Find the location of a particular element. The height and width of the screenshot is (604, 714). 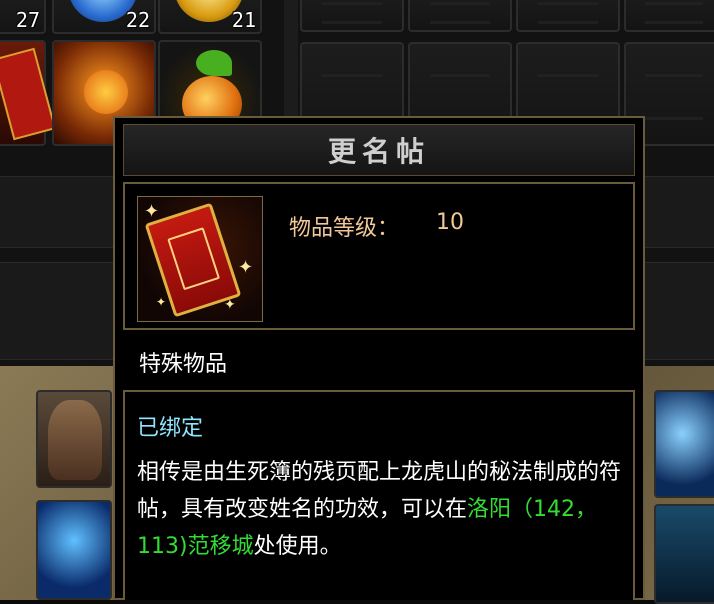

stack-count: 27 is located at coordinates (27, 20).